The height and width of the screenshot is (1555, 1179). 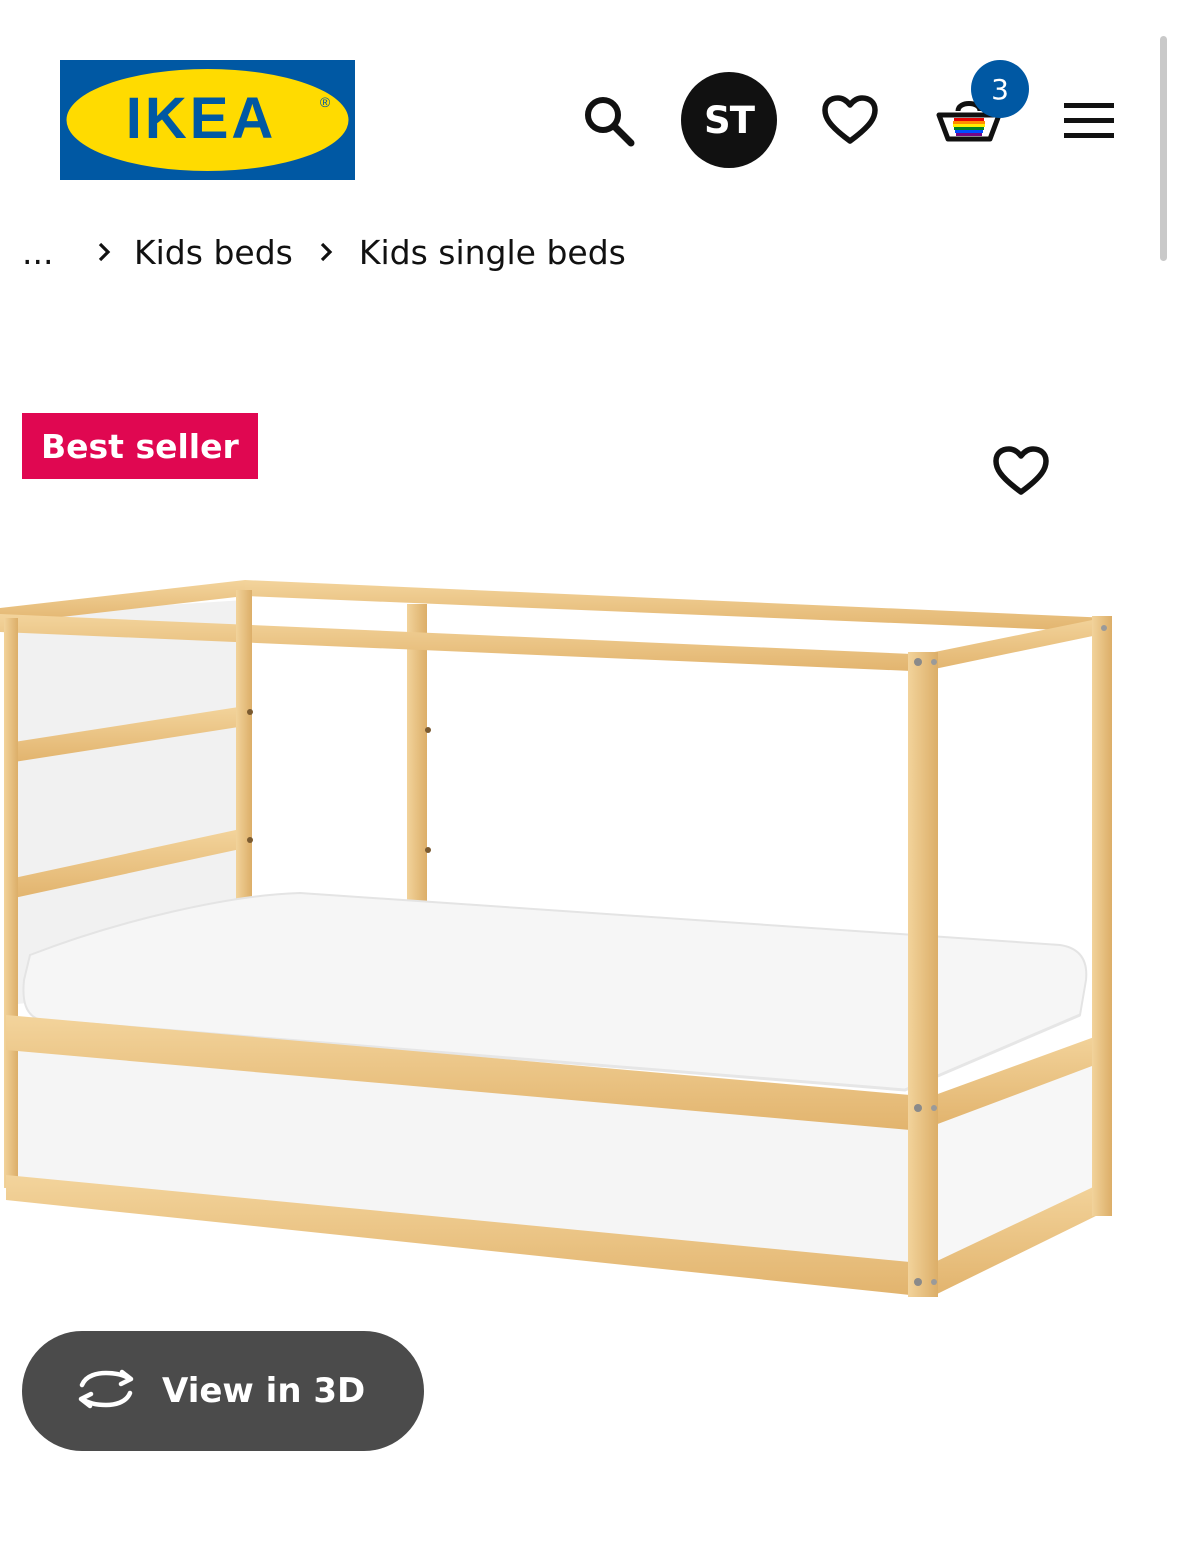 I want to click on rotate-3d-icon, so click(x=106, y=1391).